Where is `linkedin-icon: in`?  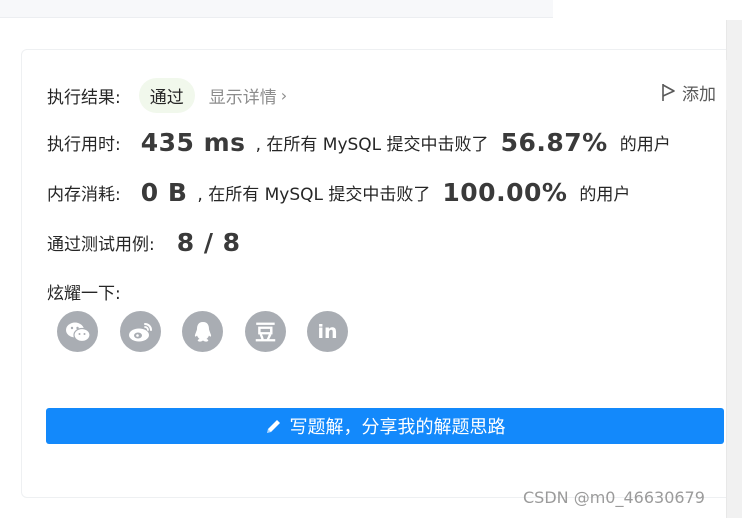 linkedin-icon: in is located at coordinates (327, 331).